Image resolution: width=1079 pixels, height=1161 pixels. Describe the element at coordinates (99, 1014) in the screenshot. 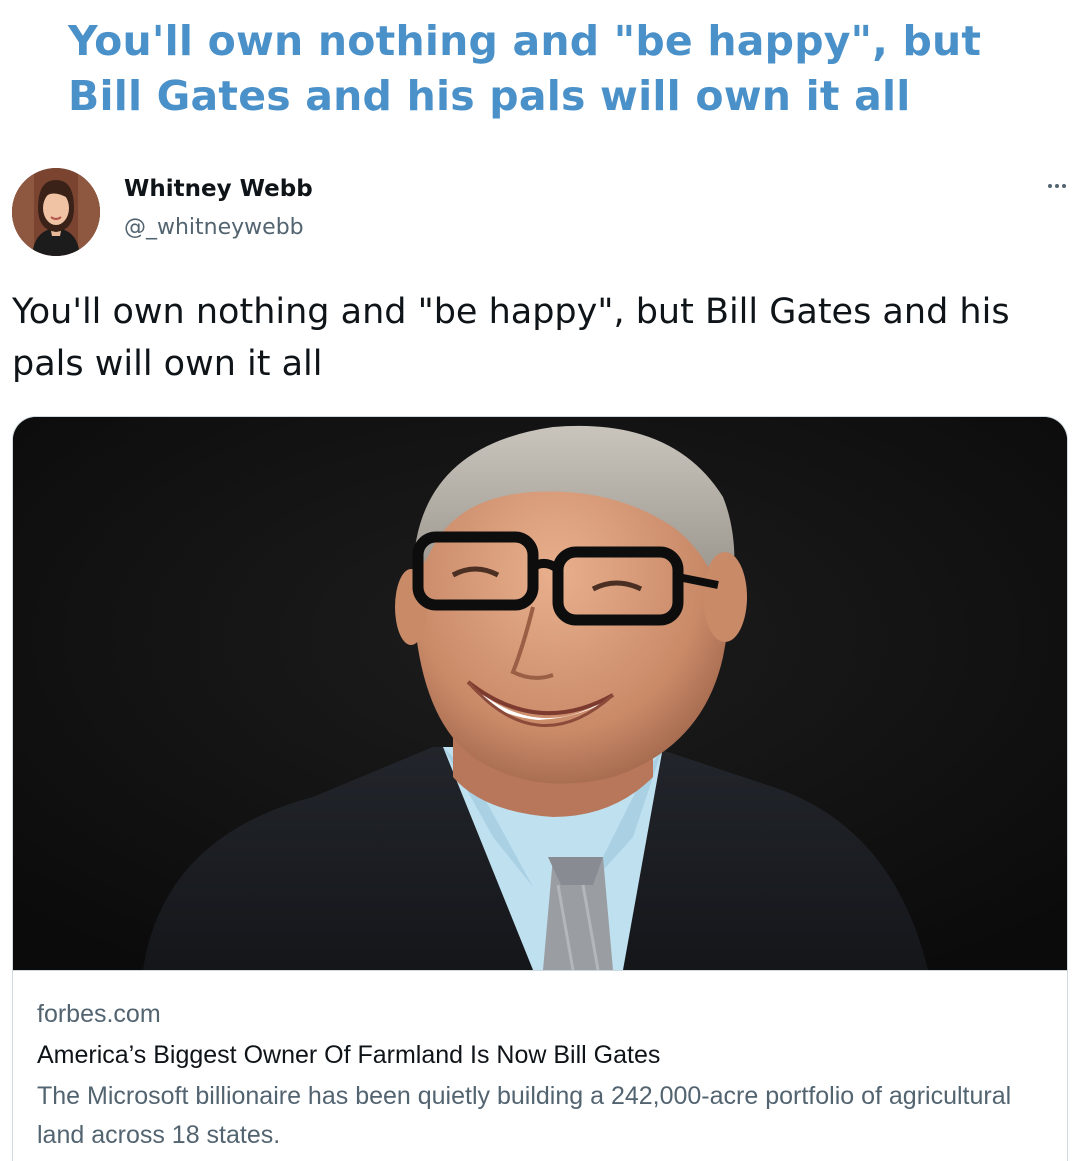

I see `card-domain: forbes.com` at that location.